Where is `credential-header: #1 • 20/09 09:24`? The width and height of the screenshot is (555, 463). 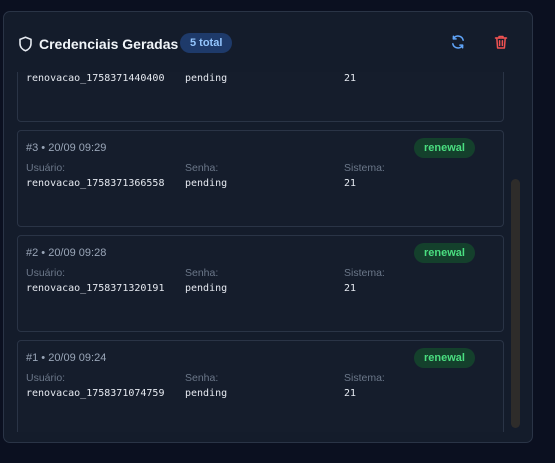 credential-header: #1 • 20/09 09:24 is located at coordinates (66, 358).